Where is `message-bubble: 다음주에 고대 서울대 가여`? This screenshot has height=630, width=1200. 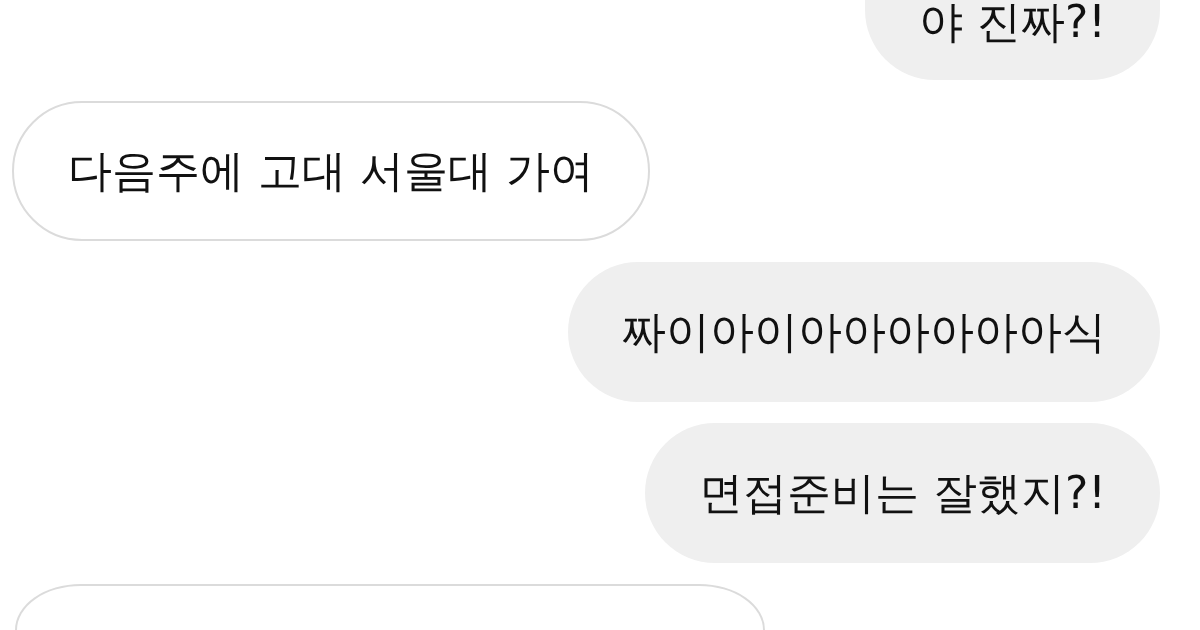
message-bubble: 다음주에 고대 서울대 가여 is located at coordinates (331, 171).